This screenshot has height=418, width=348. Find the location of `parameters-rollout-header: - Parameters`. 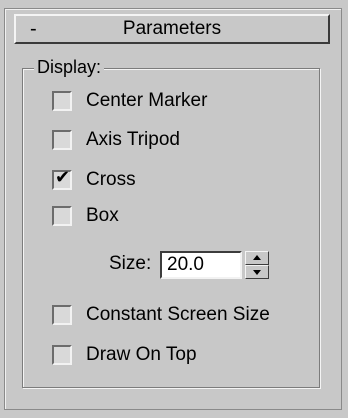

parameters-rollout-header: - Parameters is located at coordinates (172, 29).